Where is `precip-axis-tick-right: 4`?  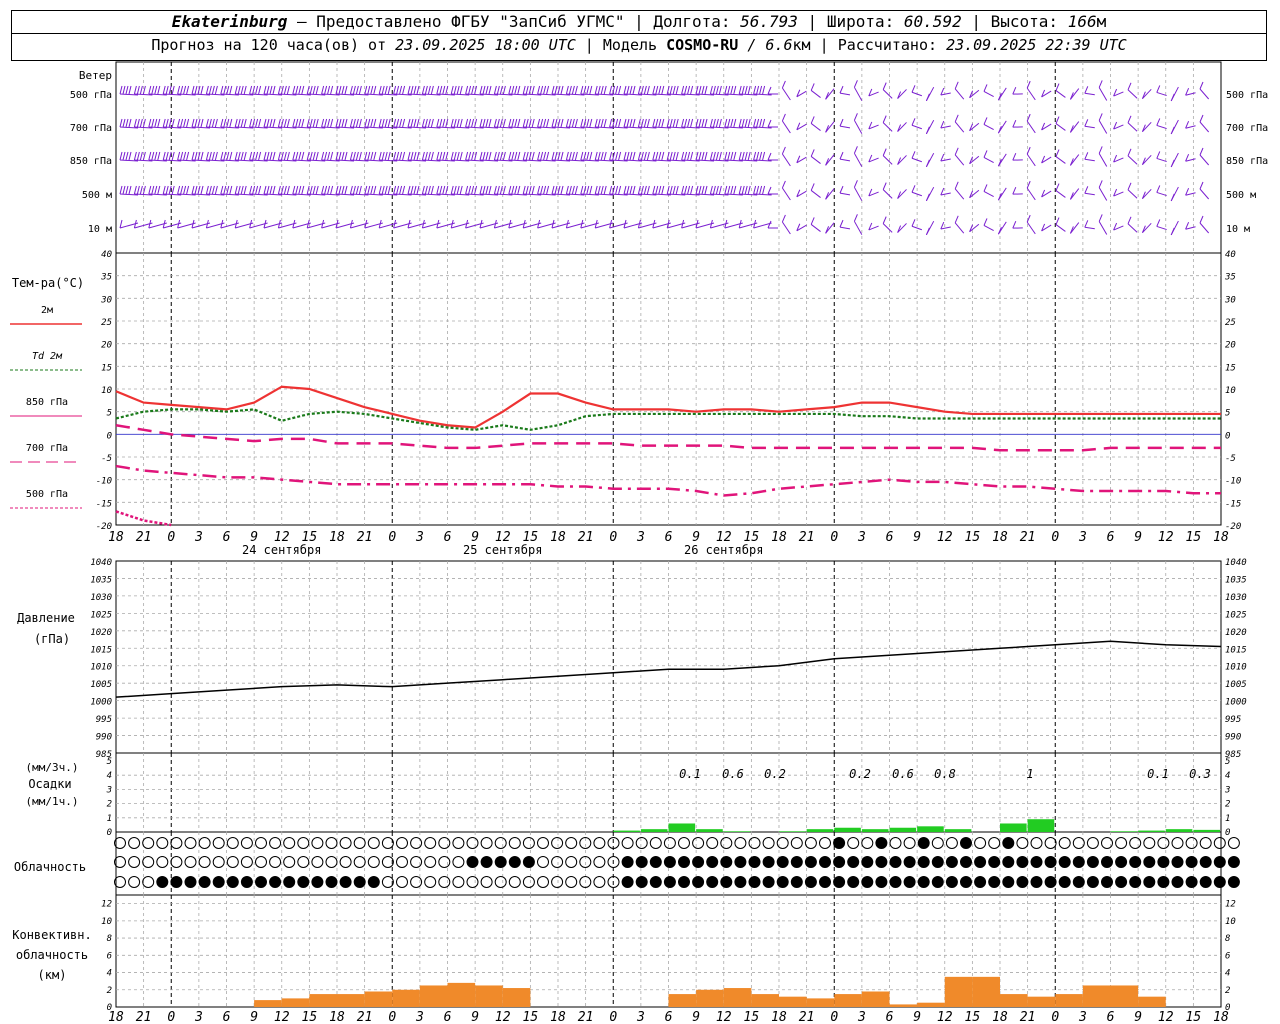 precip-axis-tick-right: 4 is located at coordinates (1227, 776).